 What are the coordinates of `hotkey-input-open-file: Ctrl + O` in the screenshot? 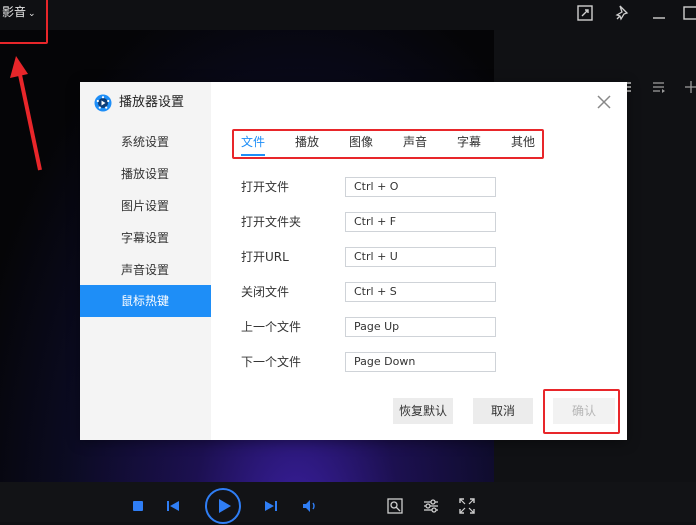 It's located at (420, 187).